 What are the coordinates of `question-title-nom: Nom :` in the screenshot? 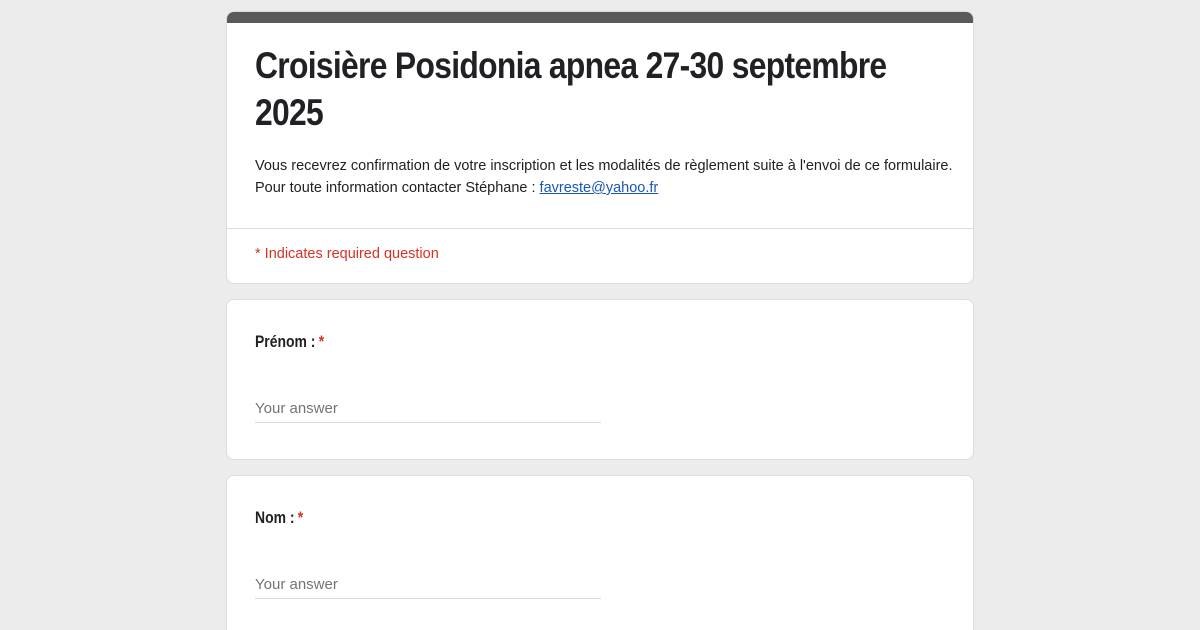 It's located at (275, 517).